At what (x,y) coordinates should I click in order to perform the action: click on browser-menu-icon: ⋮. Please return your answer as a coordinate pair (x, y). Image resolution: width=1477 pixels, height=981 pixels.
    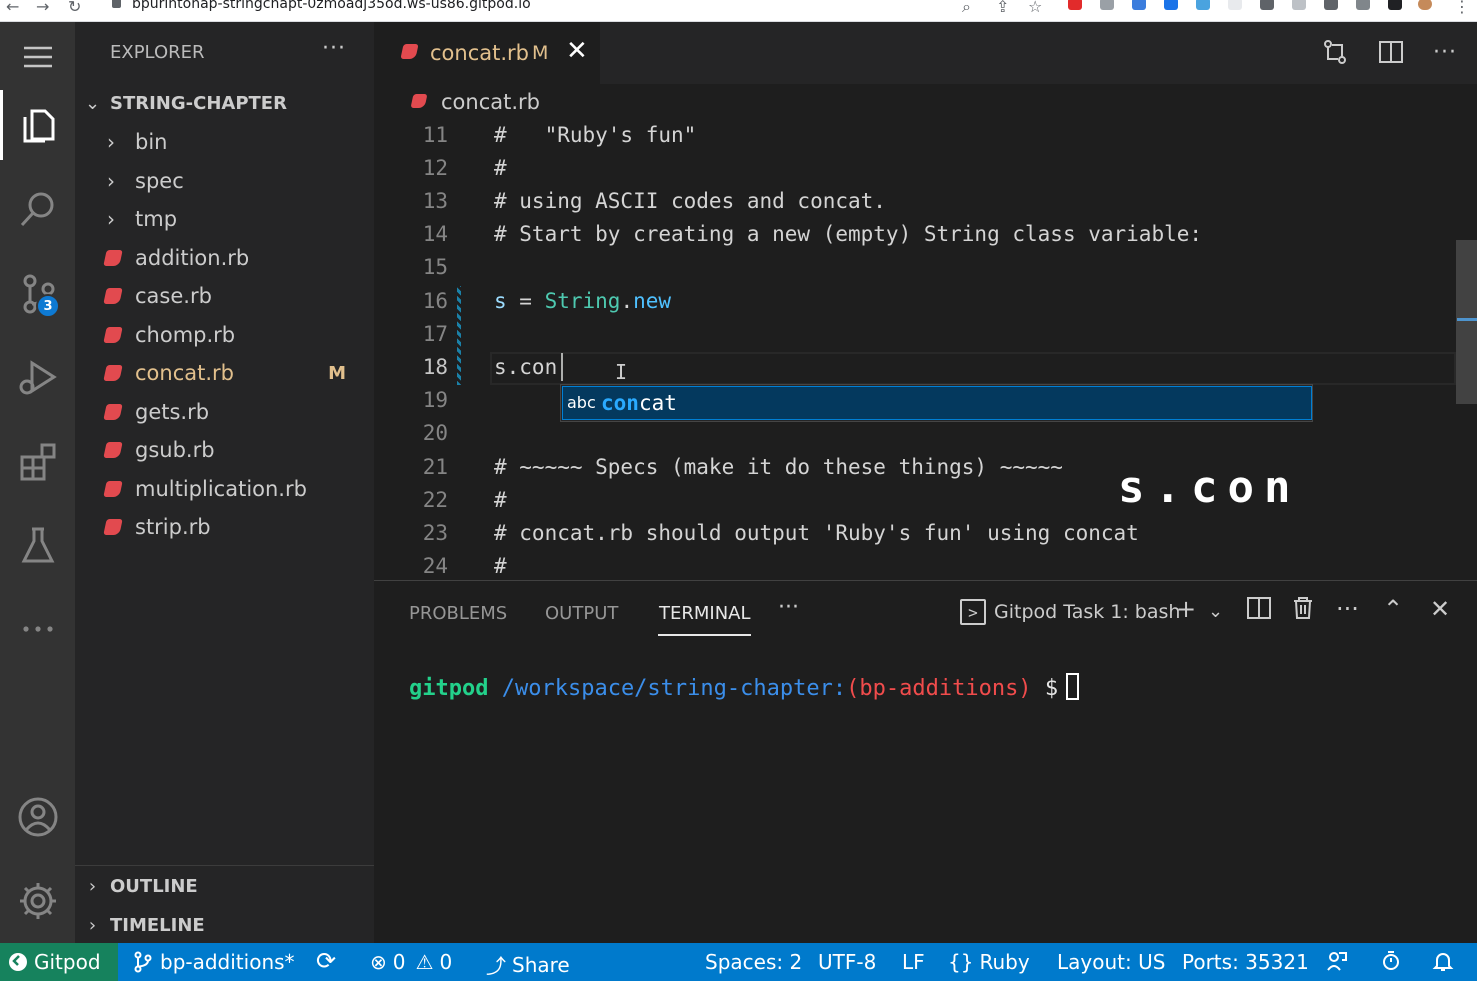
    Looking at the image, I should click on (1462, 8).